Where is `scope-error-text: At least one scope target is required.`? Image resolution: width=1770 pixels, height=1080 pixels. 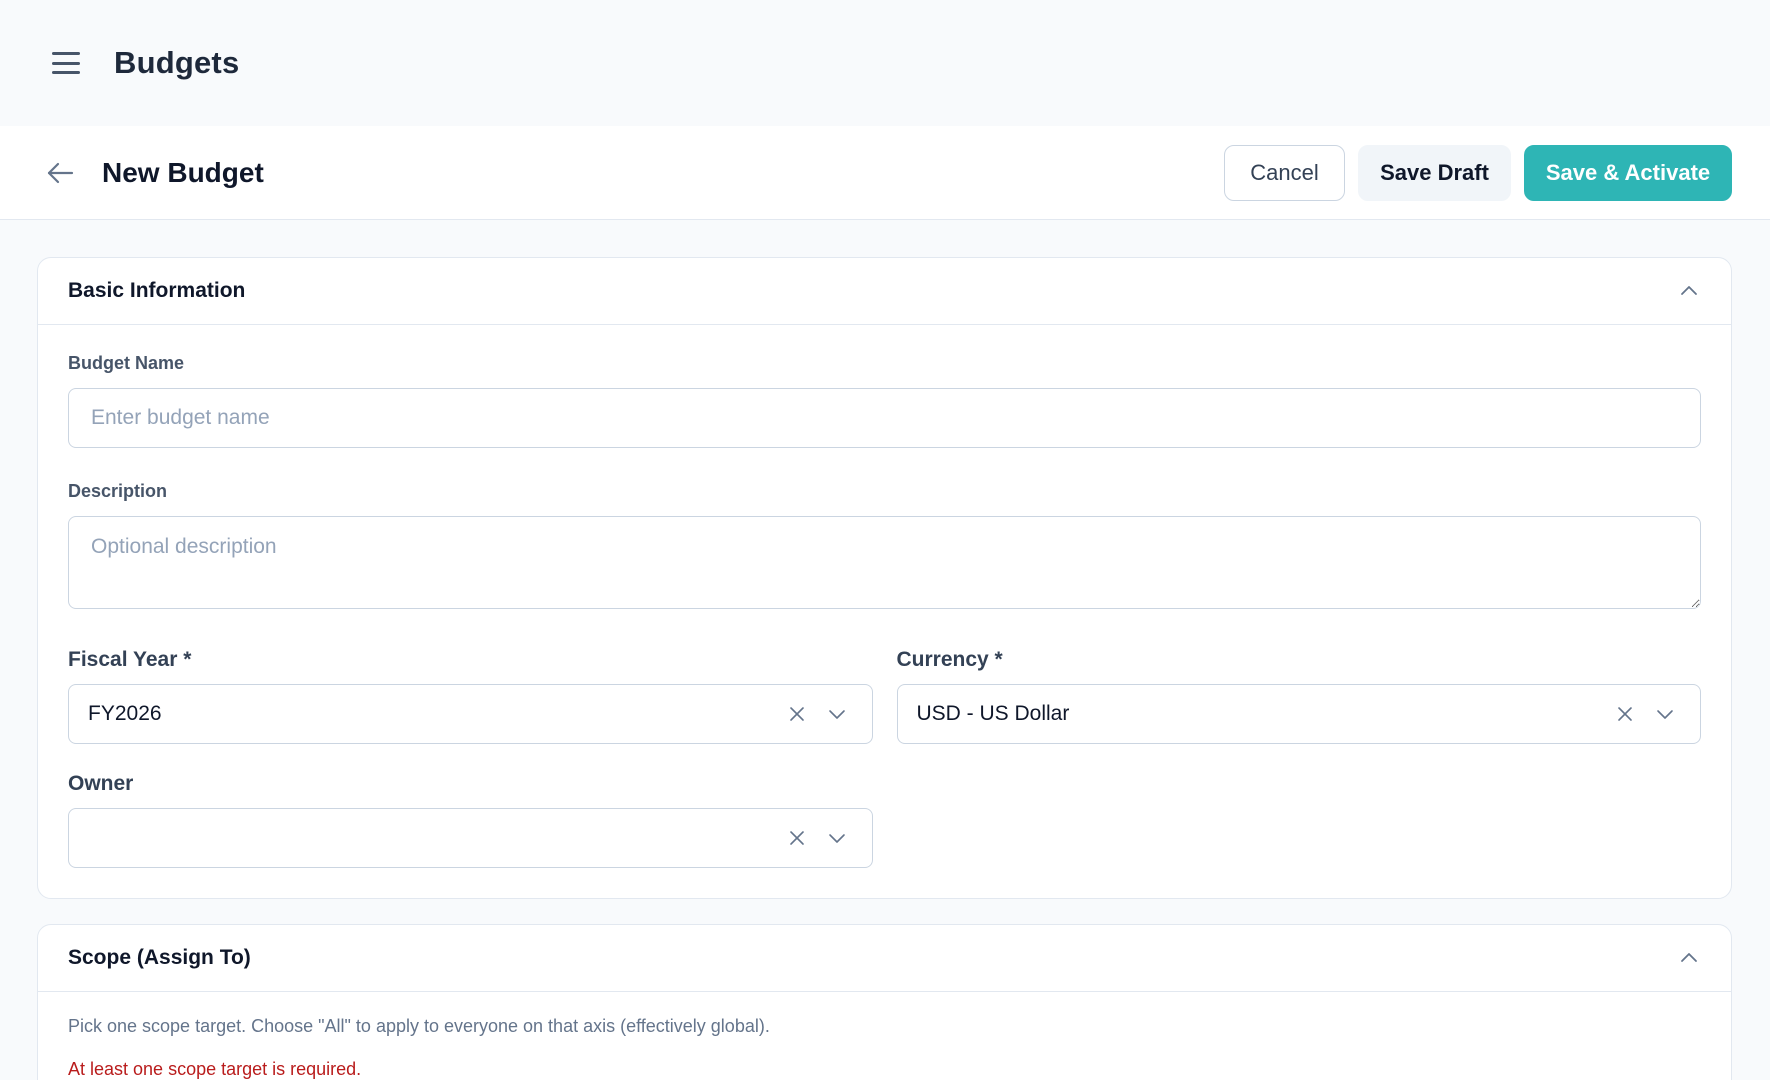 scope-error-text: At least one scope target is required. is located at coordinates (215, 1069).